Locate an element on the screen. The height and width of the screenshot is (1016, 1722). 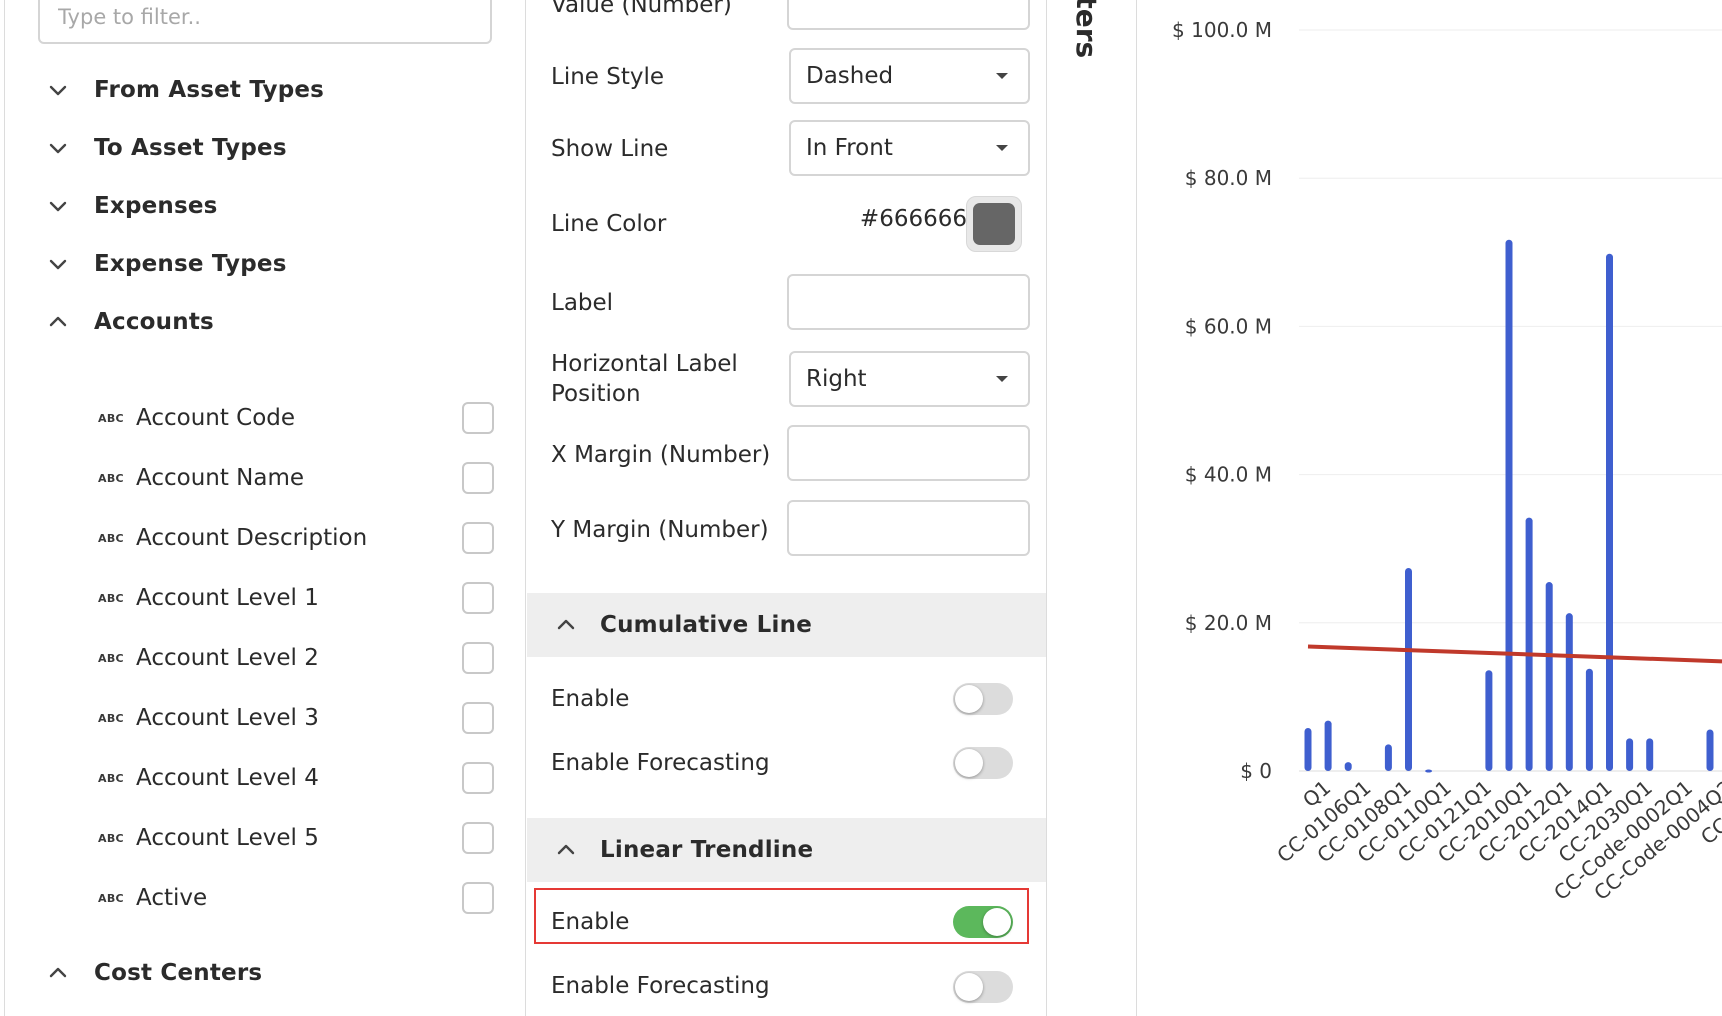
field-account-level-1: ABC Account Level 1 is located at coordinates (296, 598).